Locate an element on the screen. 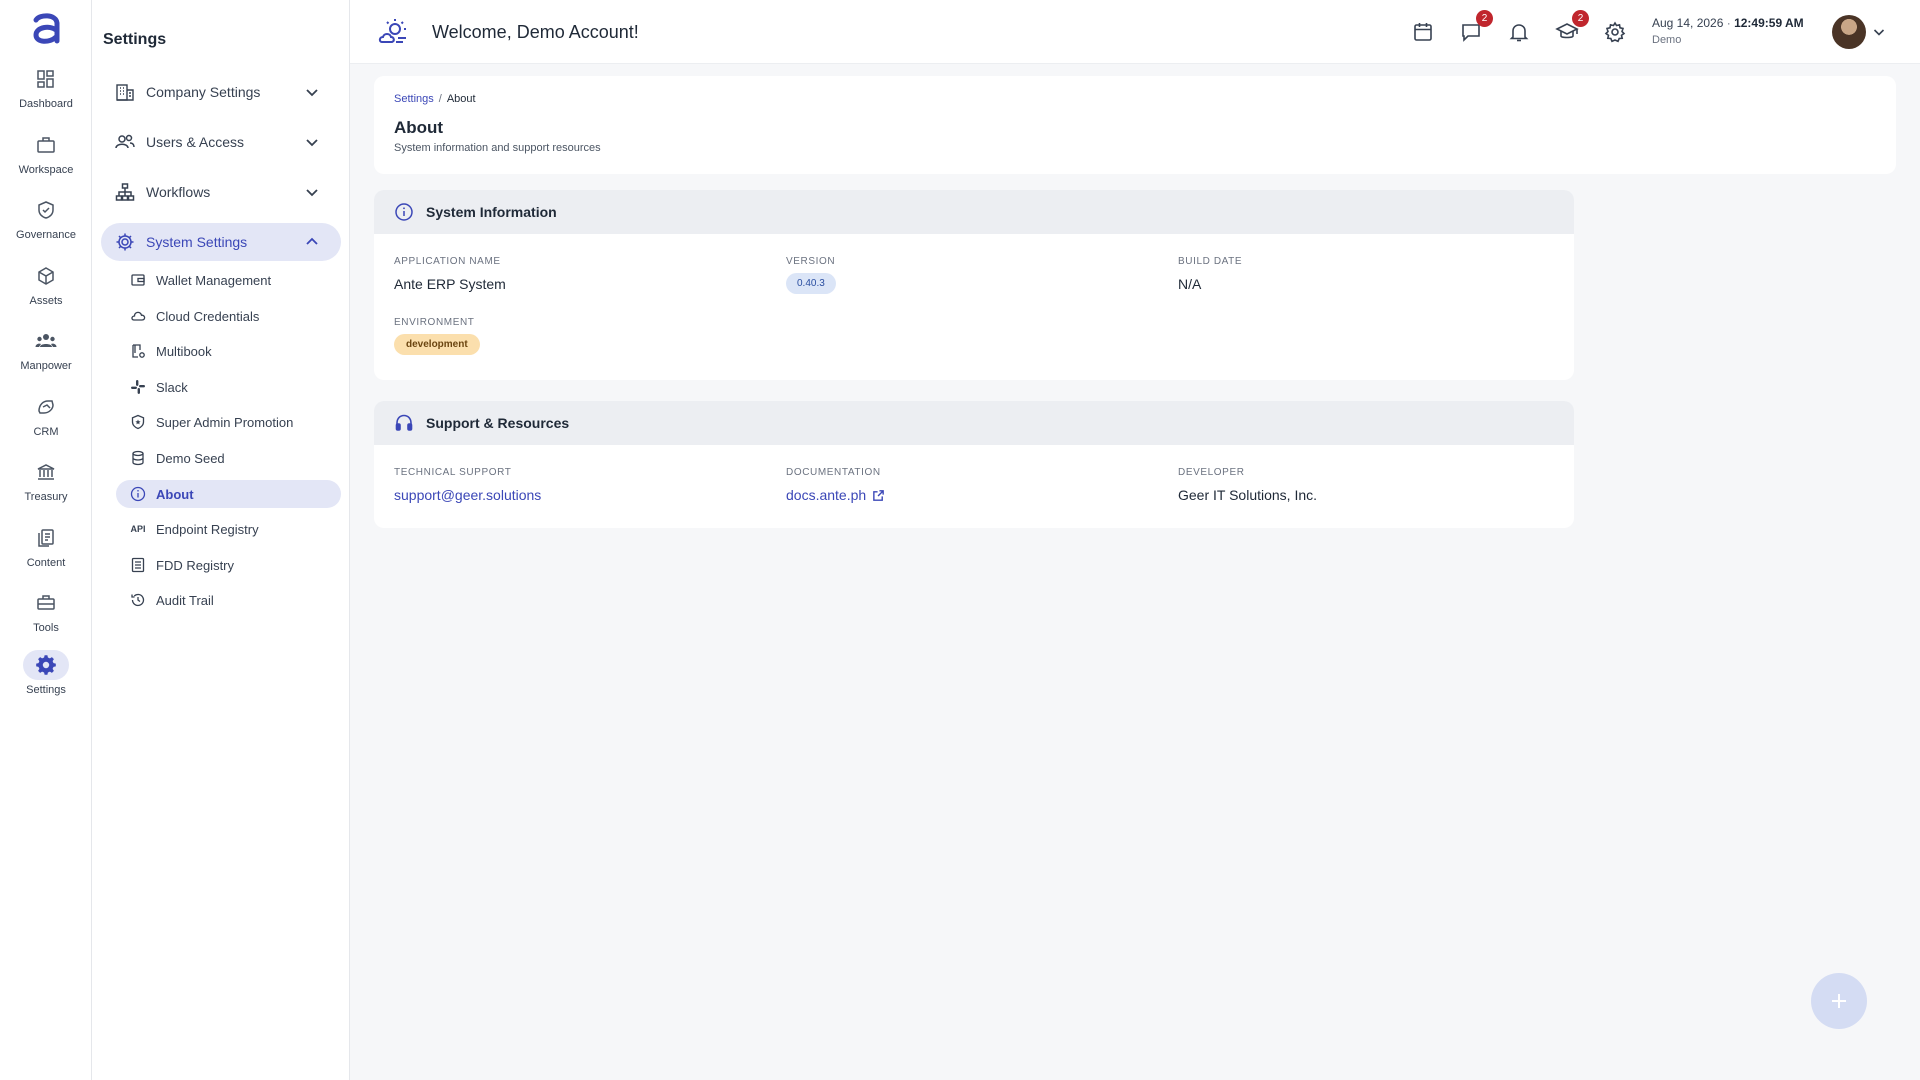  application-name-field: APPLICATION NAME Ante ERP System is located at coordinates (450, 274).